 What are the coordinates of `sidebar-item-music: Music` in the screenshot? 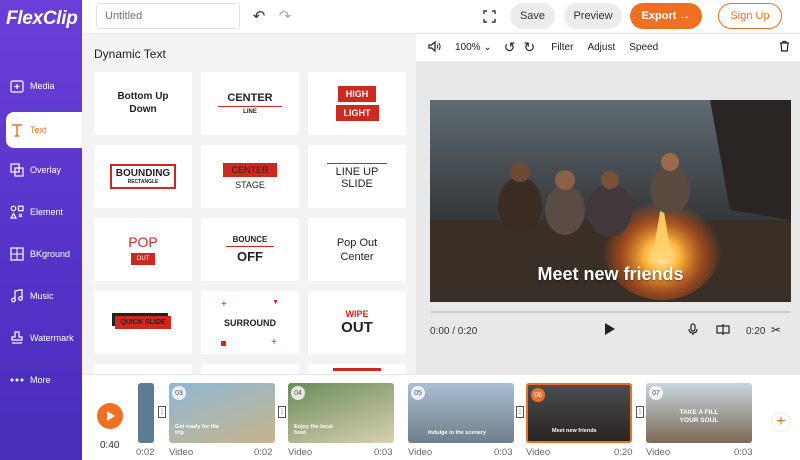 It's located at (41, 296).